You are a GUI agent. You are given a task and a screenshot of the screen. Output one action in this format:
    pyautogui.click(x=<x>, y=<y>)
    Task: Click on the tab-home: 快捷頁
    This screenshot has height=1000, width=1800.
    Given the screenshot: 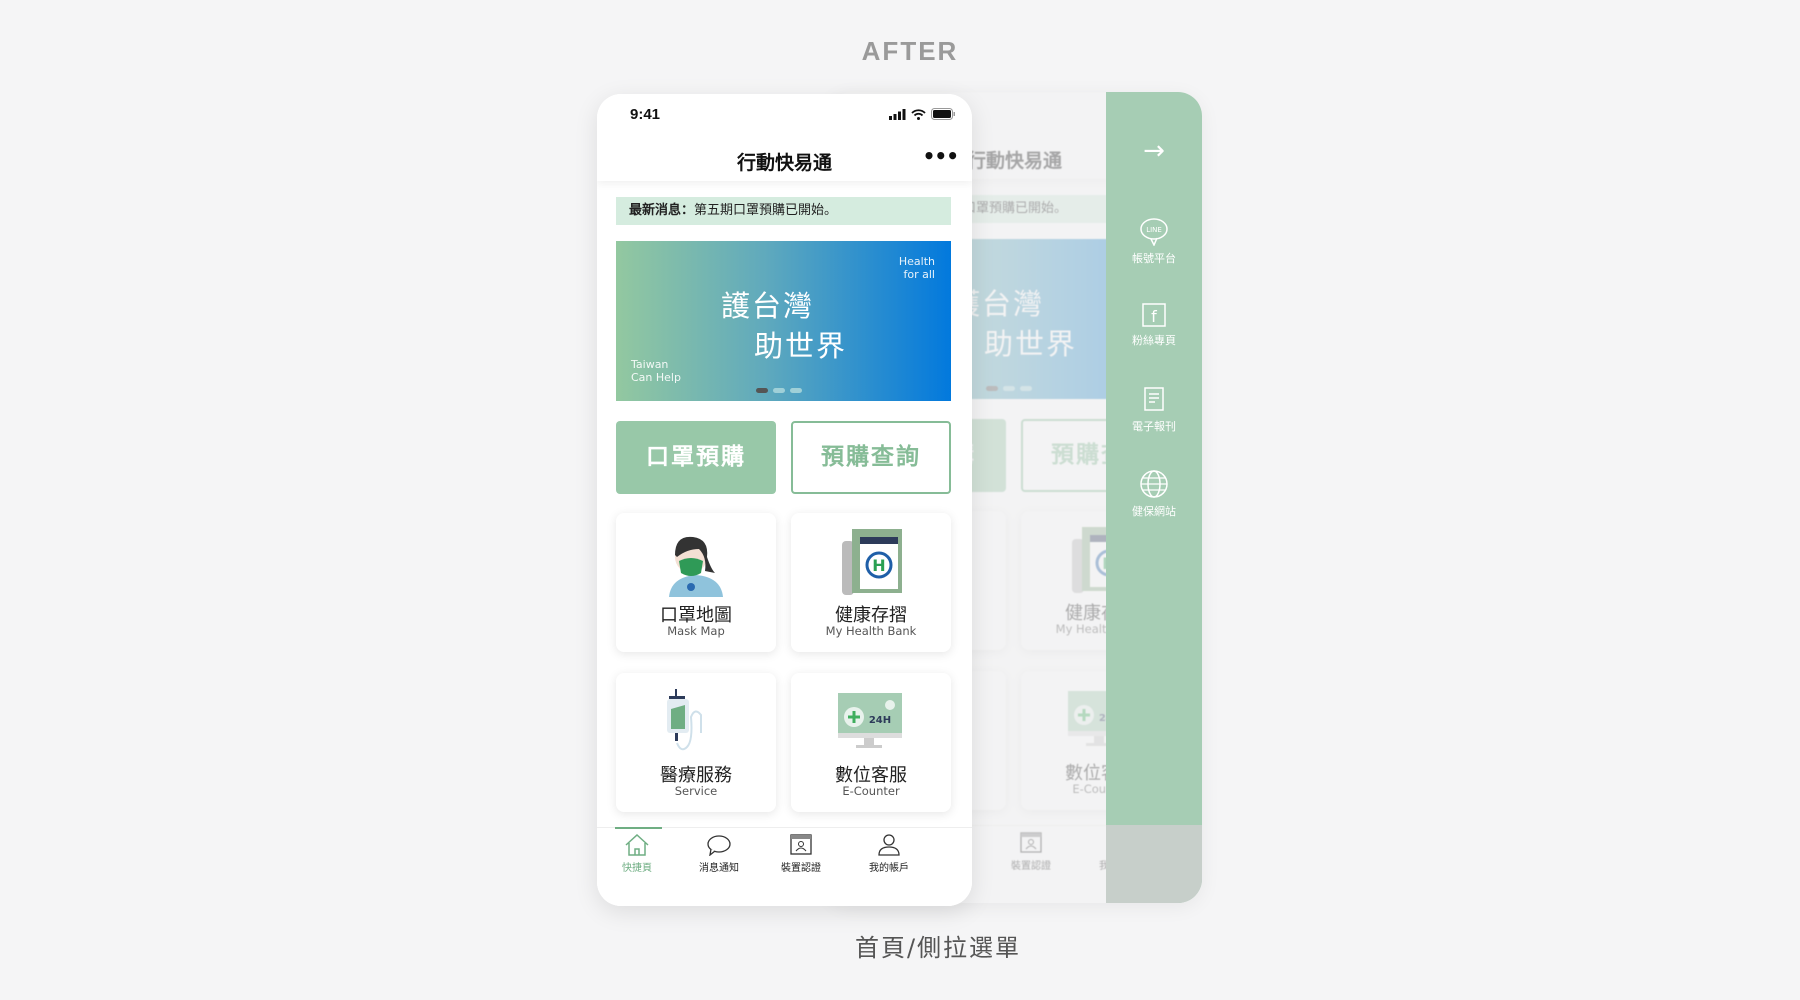 What is the action you would take?
    pyautogui.click(x=637, y=850)
    